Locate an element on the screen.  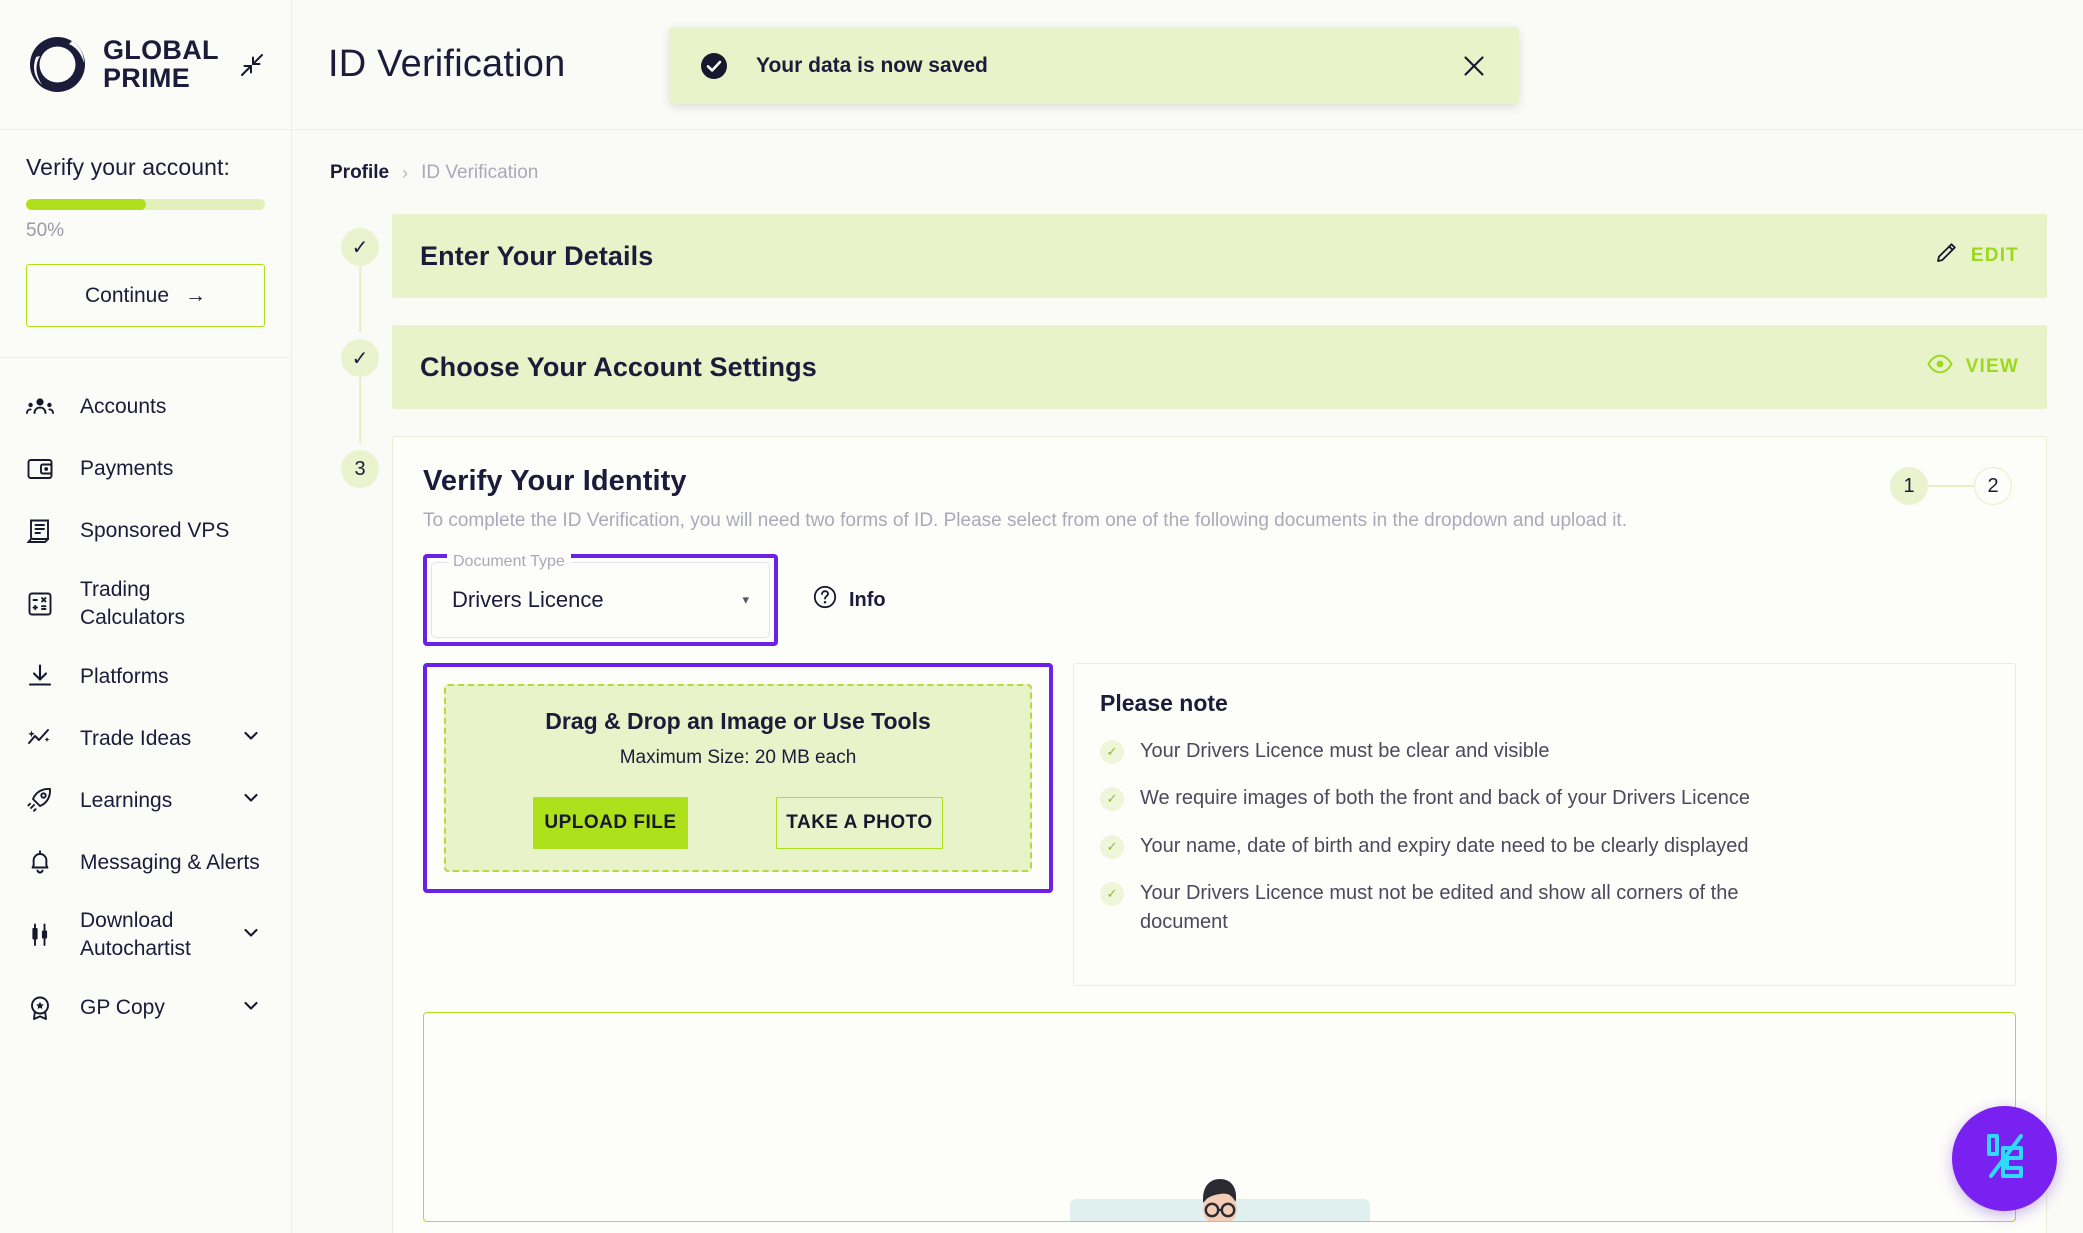
sidebar-item-messaging-alerts: Messaging & Alerts is located at coordinates (145, 862).